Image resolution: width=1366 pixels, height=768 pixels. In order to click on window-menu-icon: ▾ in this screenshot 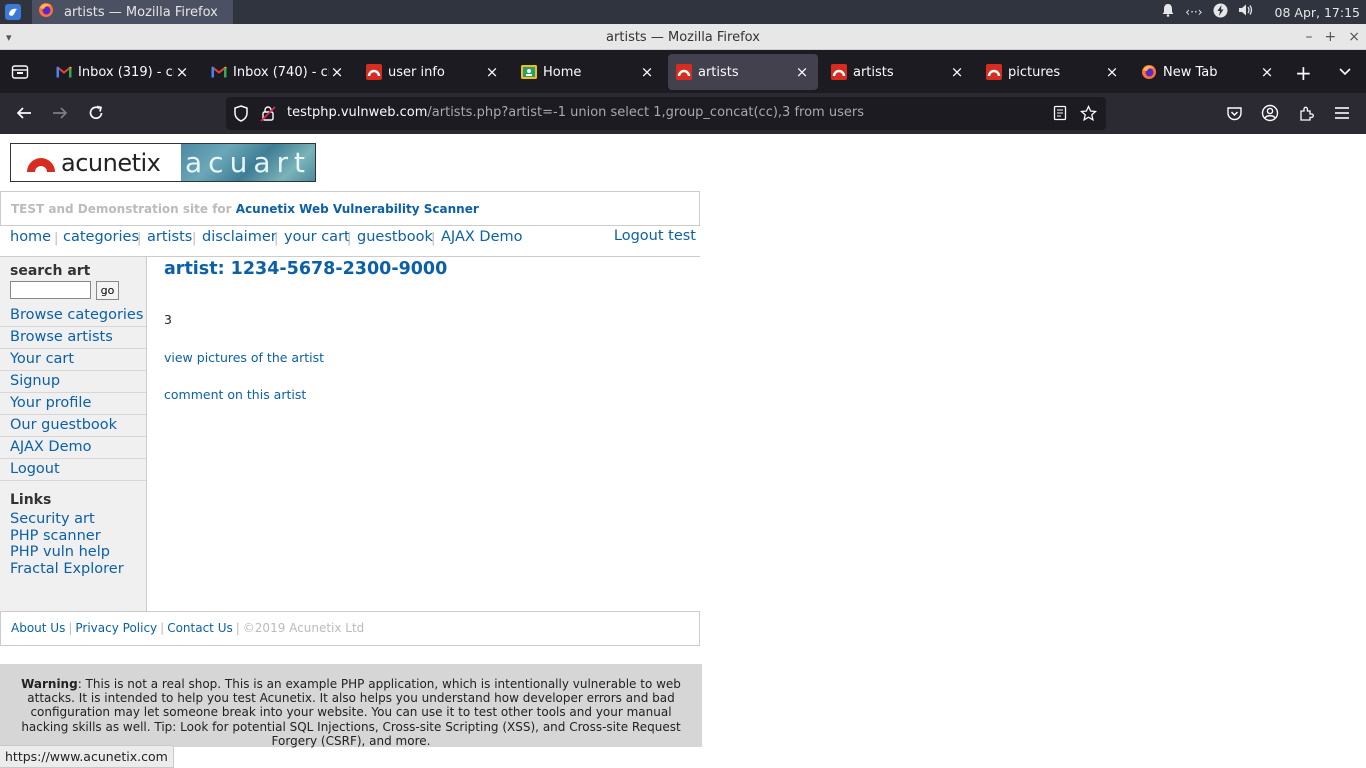, I will do `click(9, 37)`.